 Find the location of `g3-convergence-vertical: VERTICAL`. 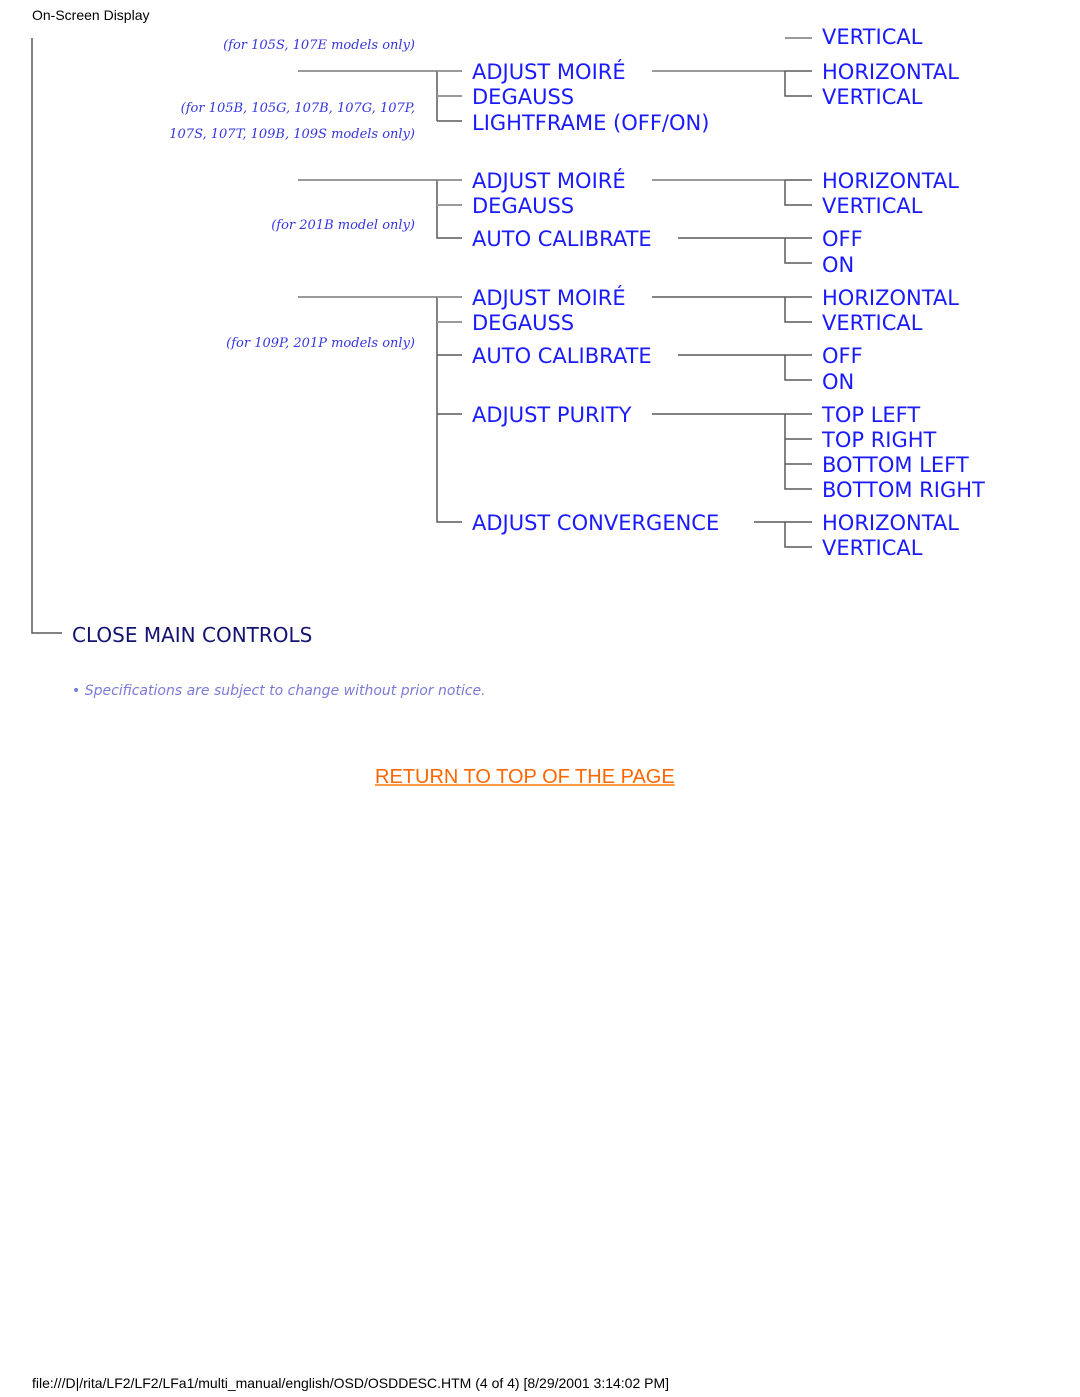

g3-convergence-vertical: VERTICAL is located at coordinates (872, 548).